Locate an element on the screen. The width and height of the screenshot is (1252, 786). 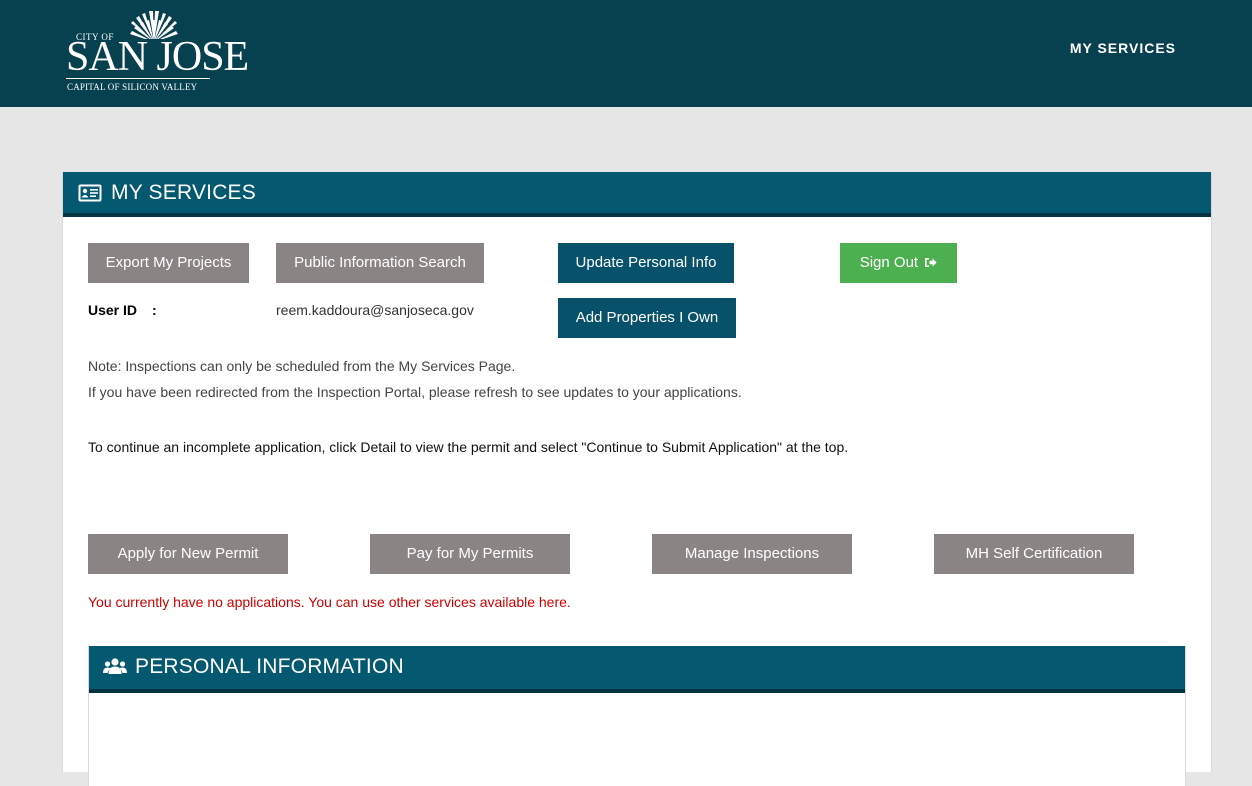
id-card-icon is located at coordinates (90, 193).